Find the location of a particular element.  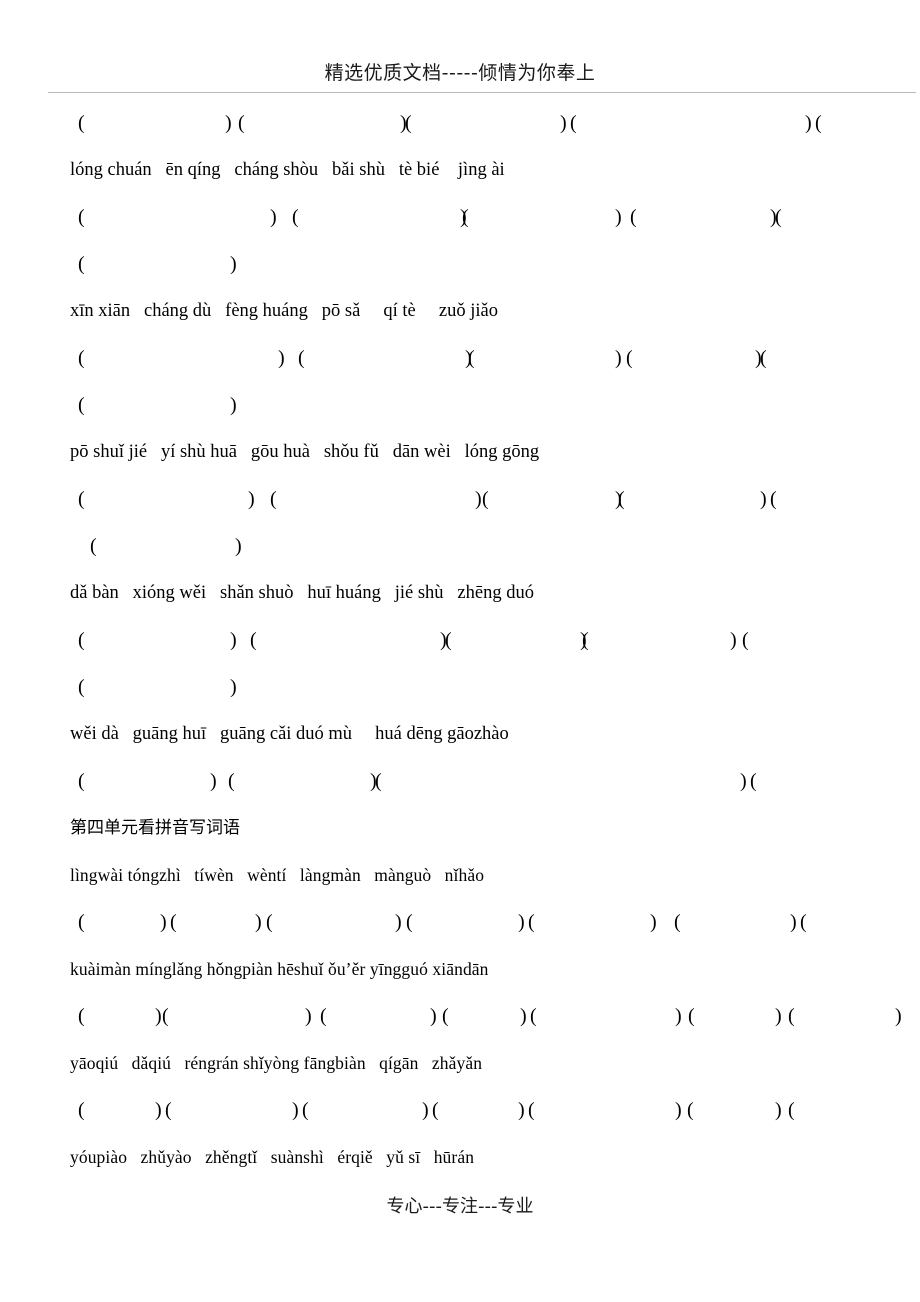

bracket-group: ()()()()()()() is located at coordinates (485, 1110).